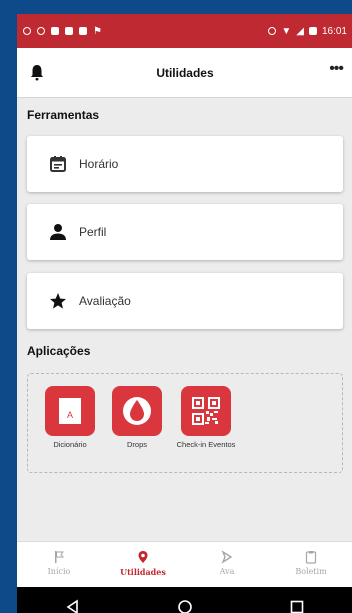 This screenshot has height=613, width=352. Describe the element at coordinates (185, 606) in the screenshot. I see `home-icon` at that location.